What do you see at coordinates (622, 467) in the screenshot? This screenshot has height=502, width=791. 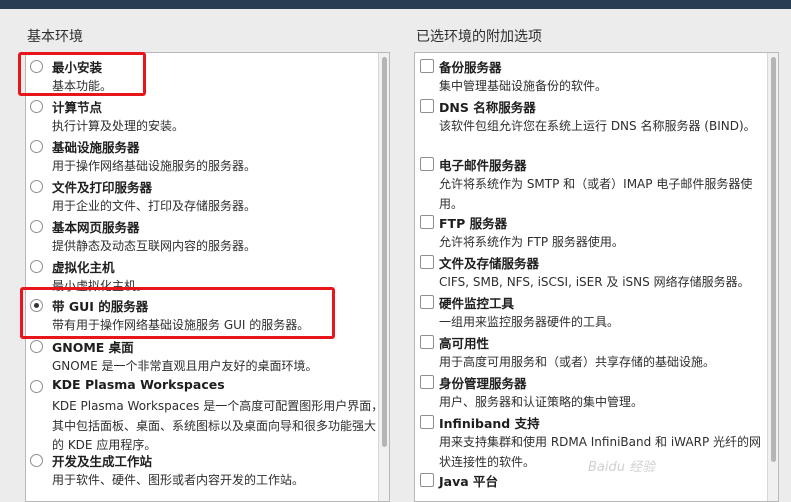 I see `watermark: Baidu 经验` at bounding box center [622, 467].